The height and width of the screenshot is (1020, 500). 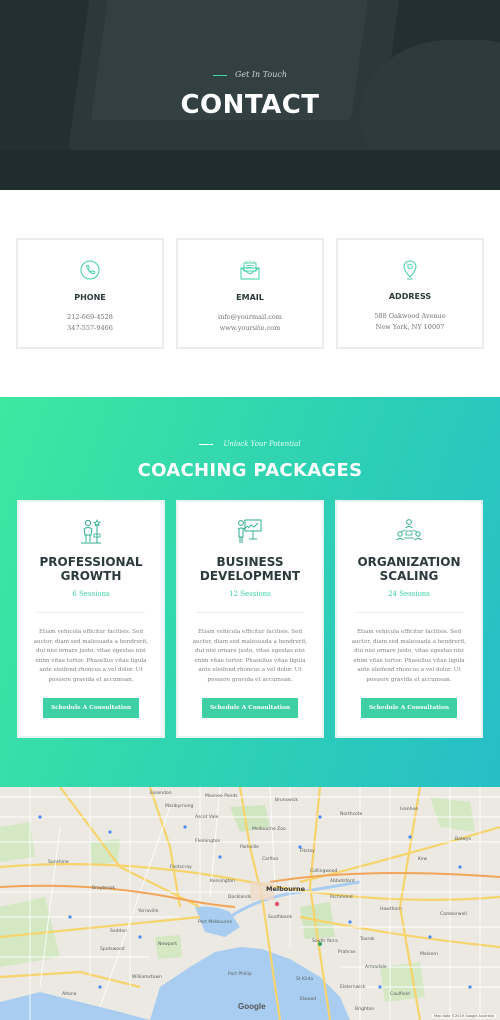 I want to click on map-place-label: Elsternwick, so click(x=353, y=987).